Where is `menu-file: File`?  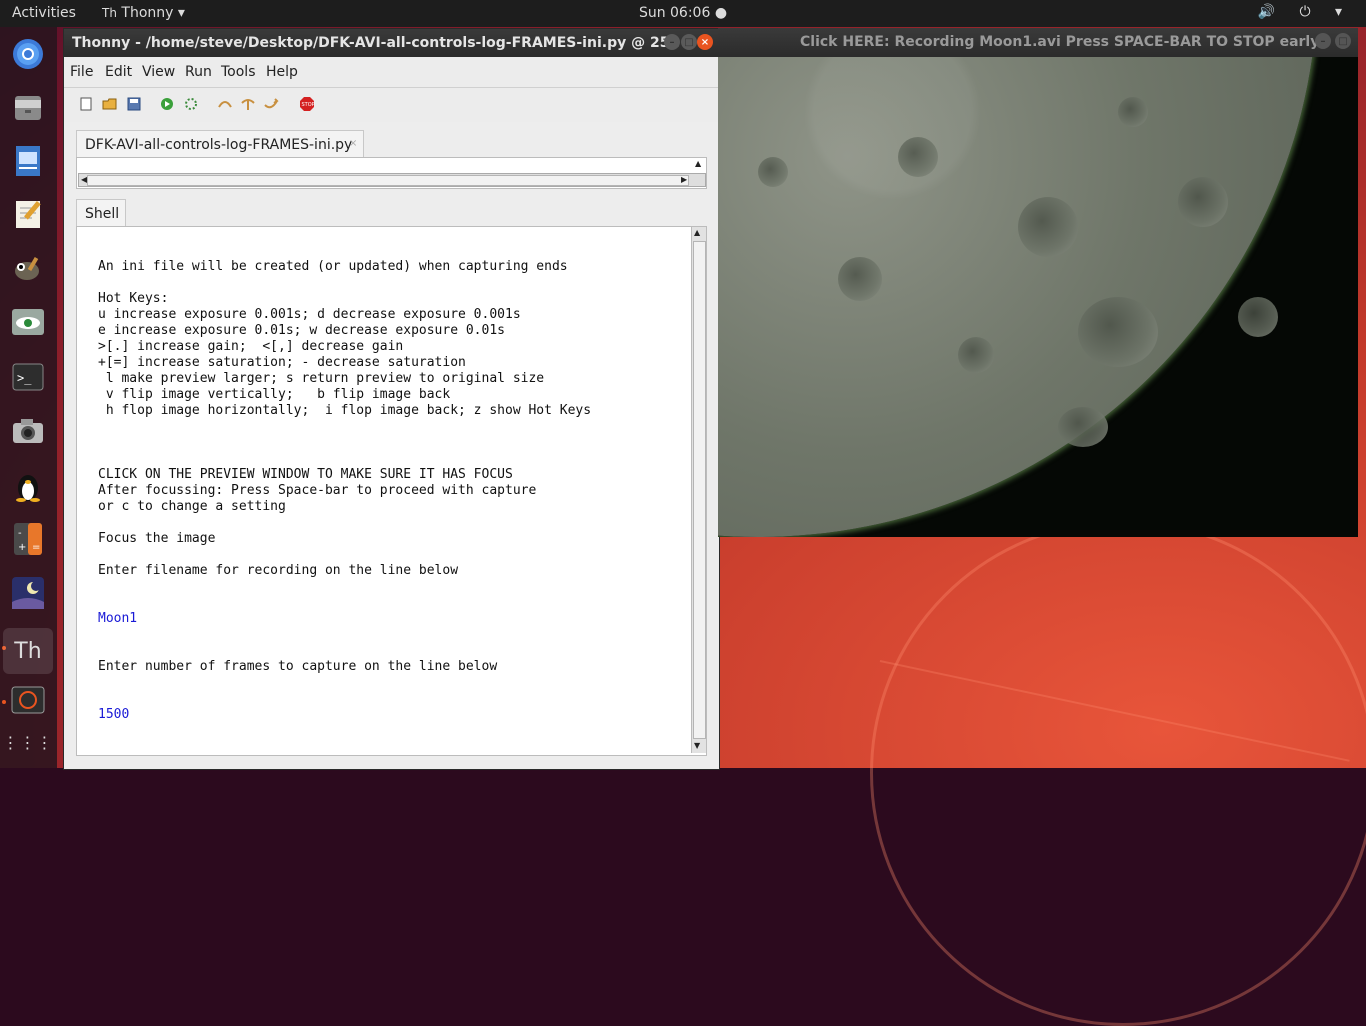 menu-file: File is located at coordinates (81, 72).